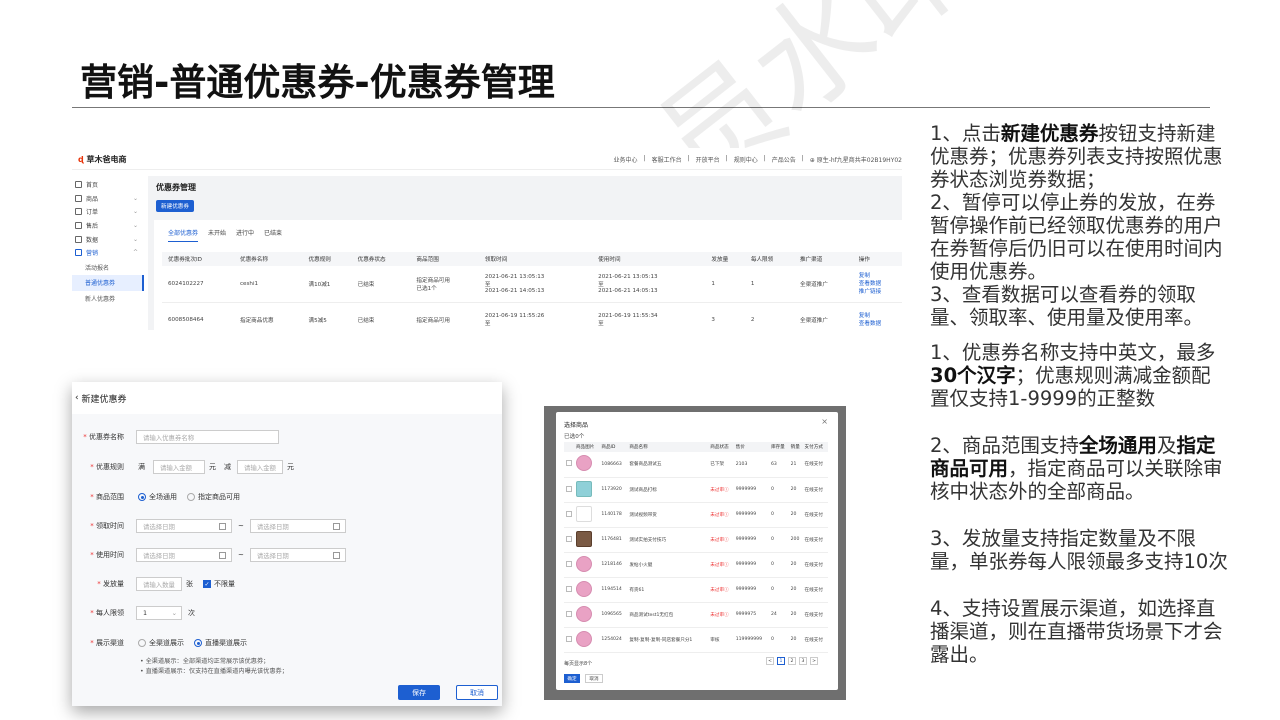  What do you see at coordinates (260, 467) in the screenshot?
I see `rule-discount-input: 请输入金额` at bounding box center [260, 467].